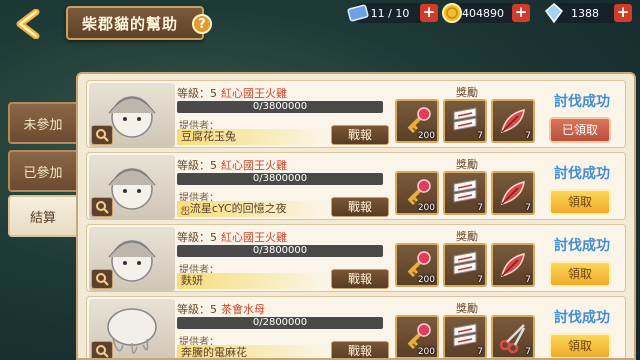 The height and width of the screenshot is (360, 640). What do you see at coordinates (43, 123) in the screenshot?
I see `tab-not-joined: 未參加` at bounding box center [43, 123].